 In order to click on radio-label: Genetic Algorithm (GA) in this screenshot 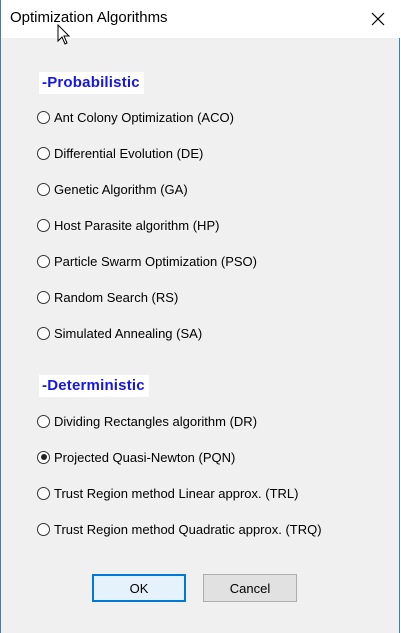, I will do `click(121, 189)`.